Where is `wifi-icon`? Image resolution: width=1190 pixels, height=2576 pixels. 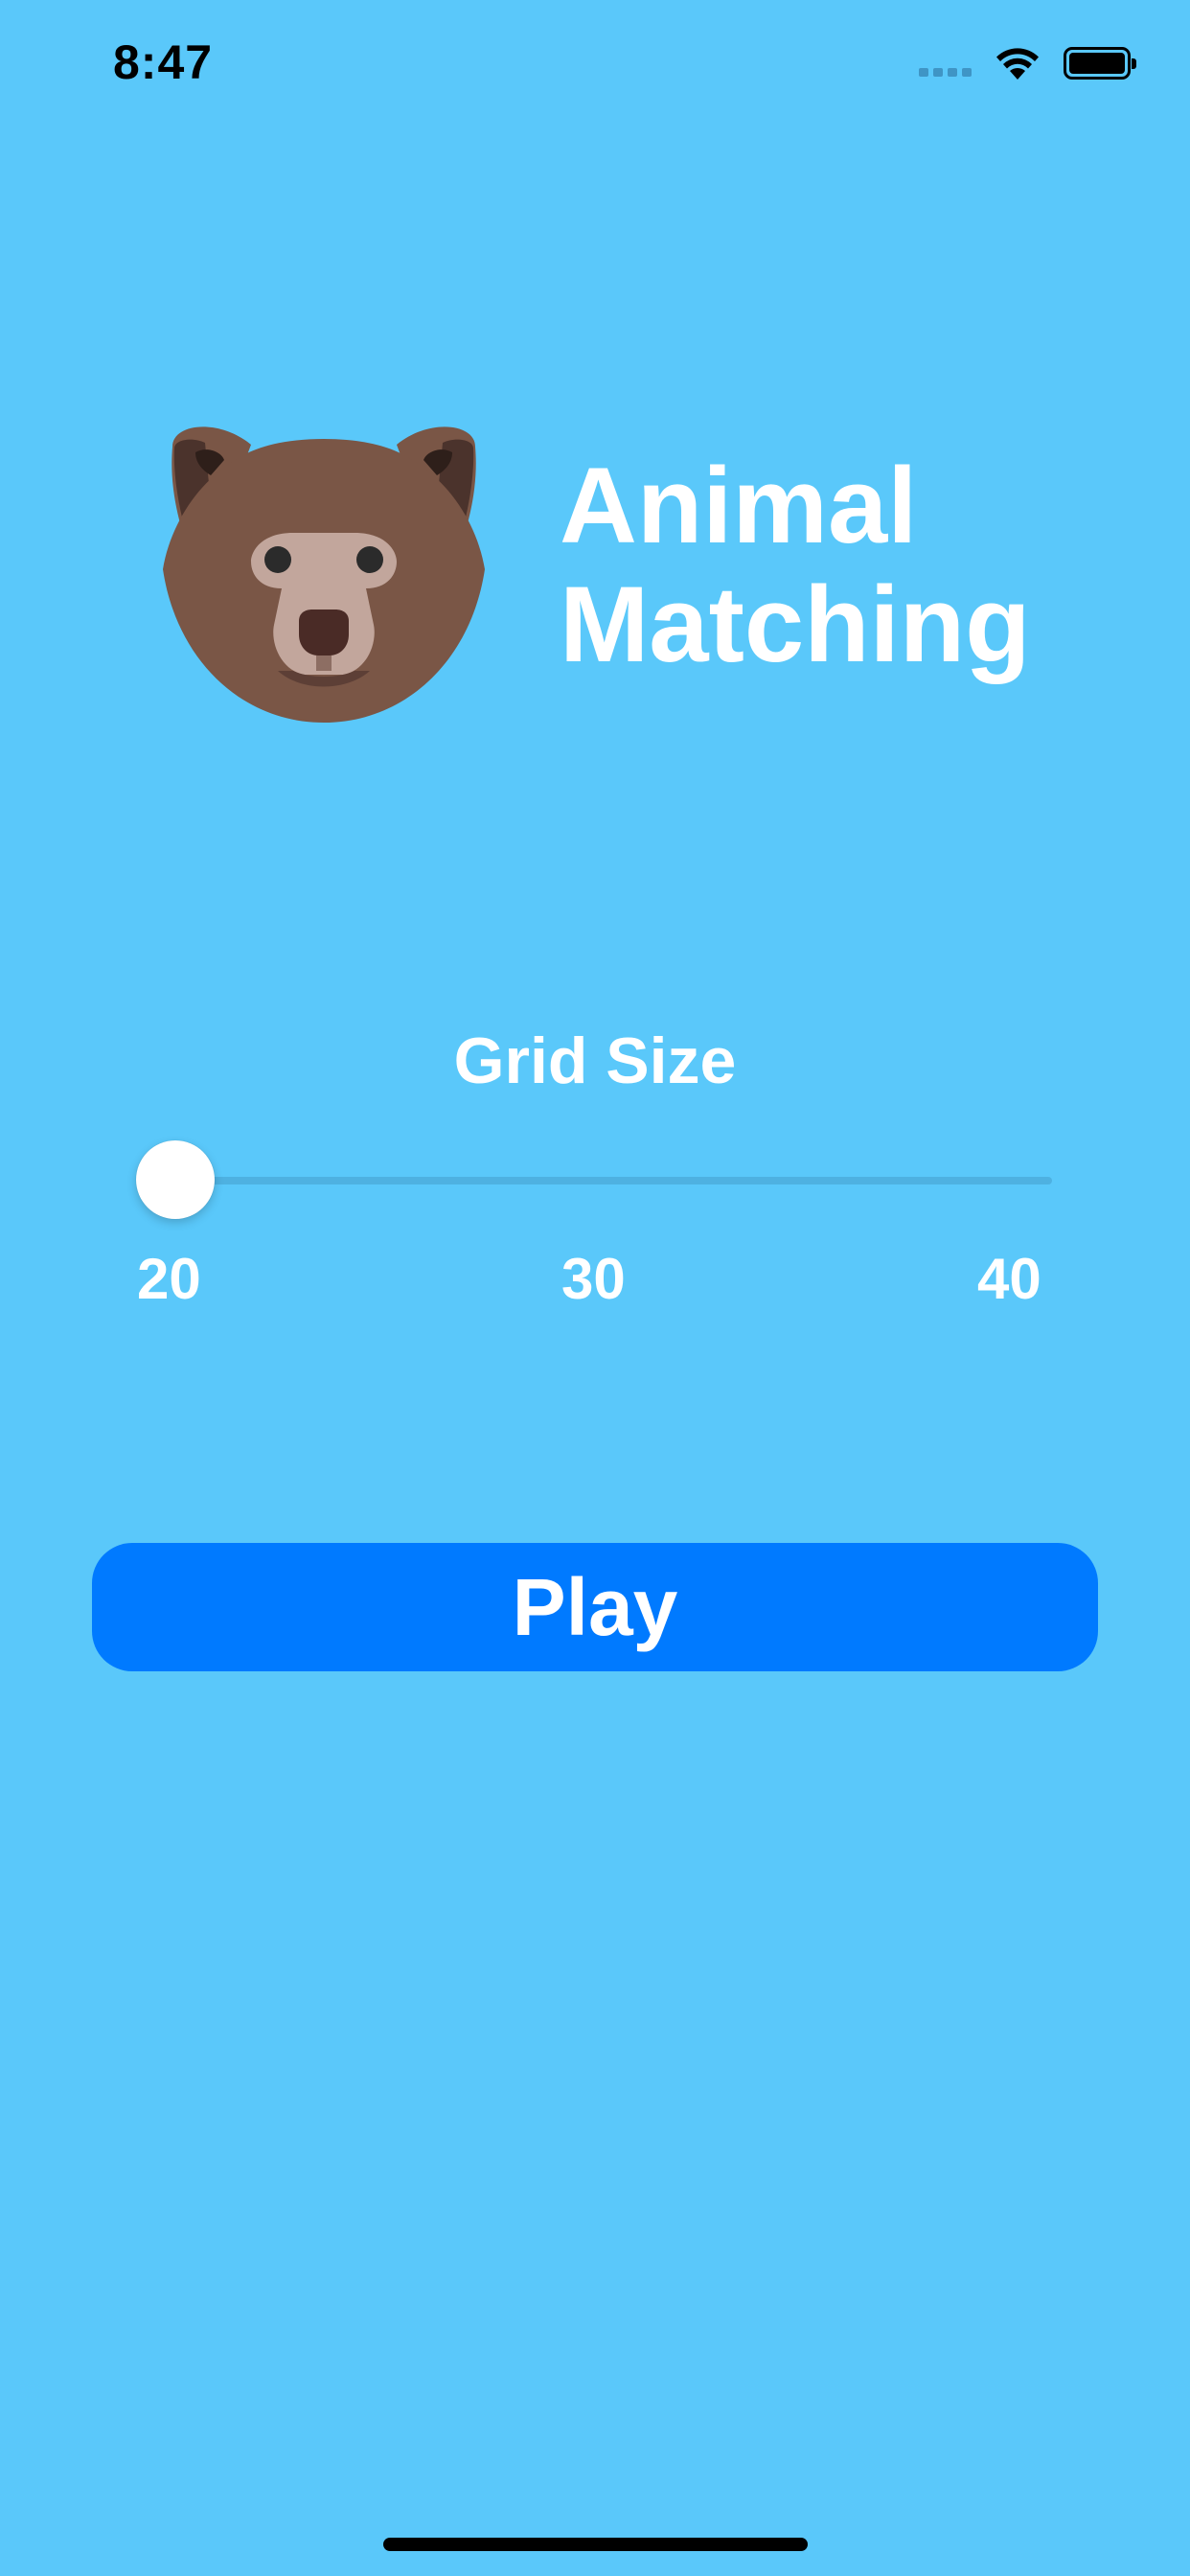
wifi-icon is located at coordinates (1017, 64).